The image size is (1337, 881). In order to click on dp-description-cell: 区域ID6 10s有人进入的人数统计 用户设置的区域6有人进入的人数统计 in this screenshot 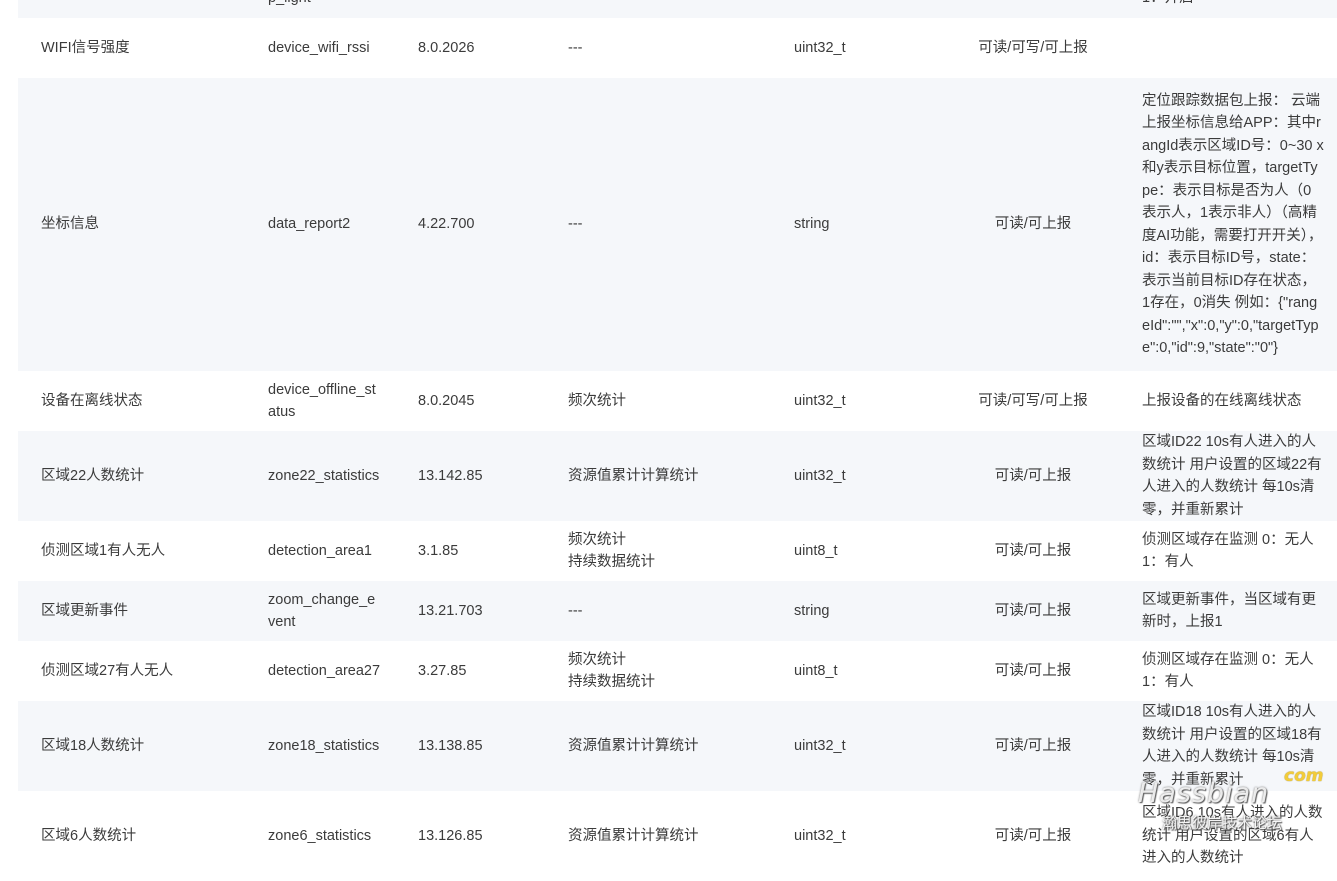, I will do `click(1239, 836)`.